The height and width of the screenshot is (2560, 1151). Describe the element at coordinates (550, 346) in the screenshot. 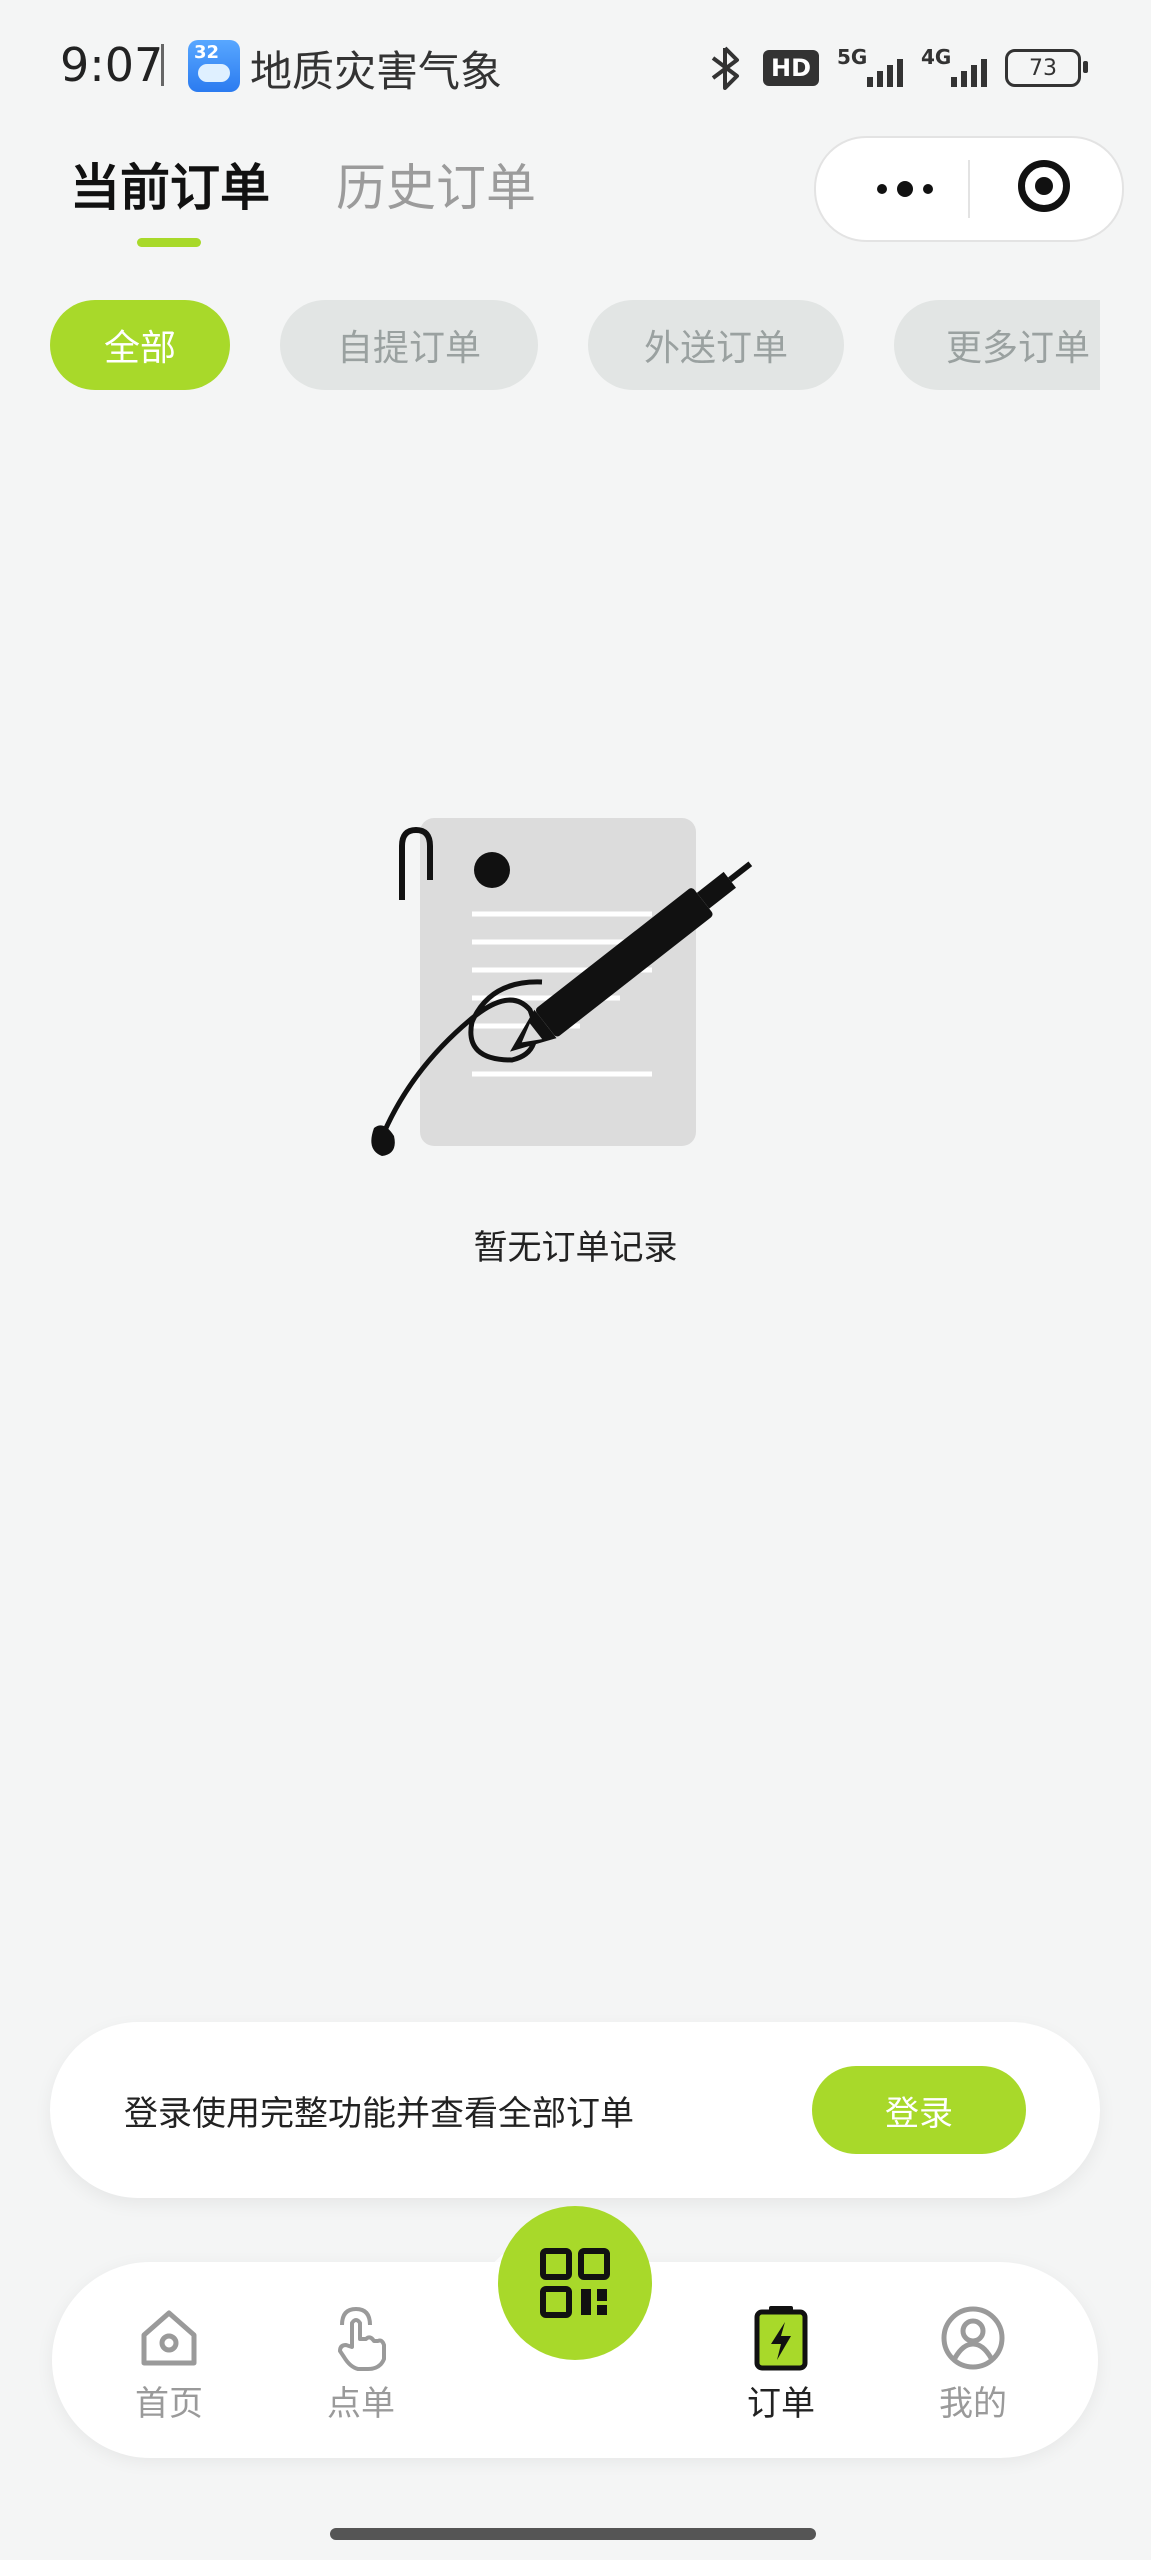

I see `order-filter-bar: 全部 自提订单 外送订单 更多订单` at that location.